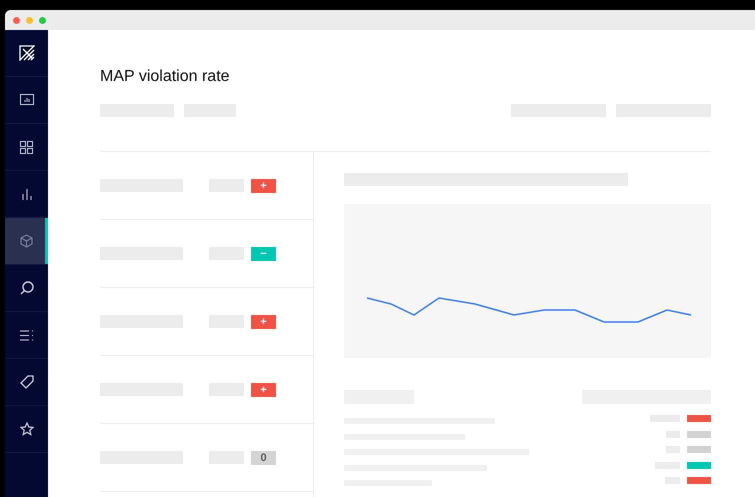 The image size is (755, 497). I want to click on sidebar-item, so click(26, 241).